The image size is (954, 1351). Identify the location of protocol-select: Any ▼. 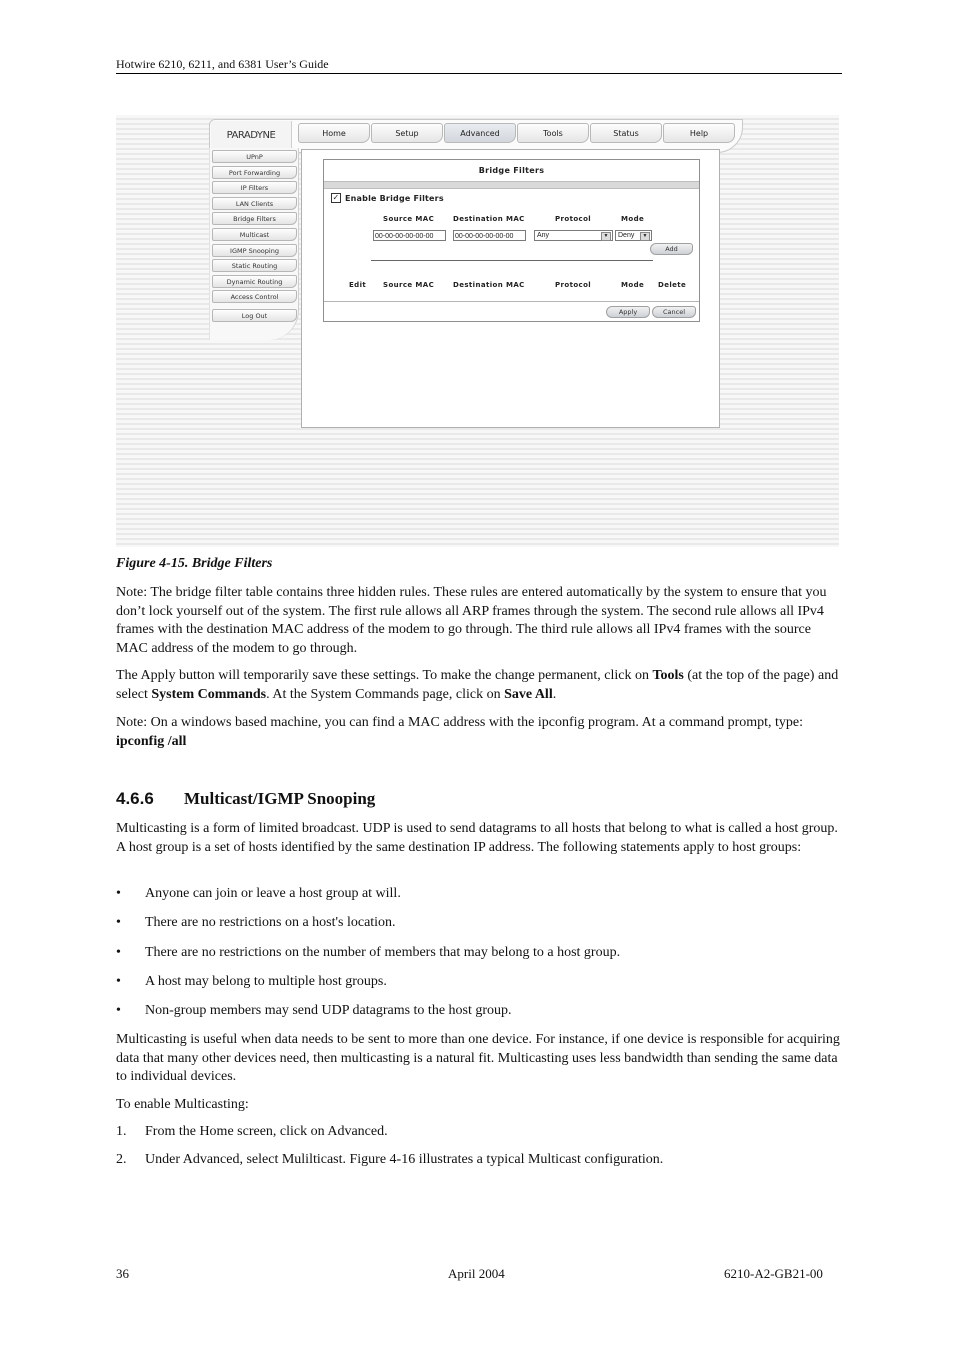
(573, 235).